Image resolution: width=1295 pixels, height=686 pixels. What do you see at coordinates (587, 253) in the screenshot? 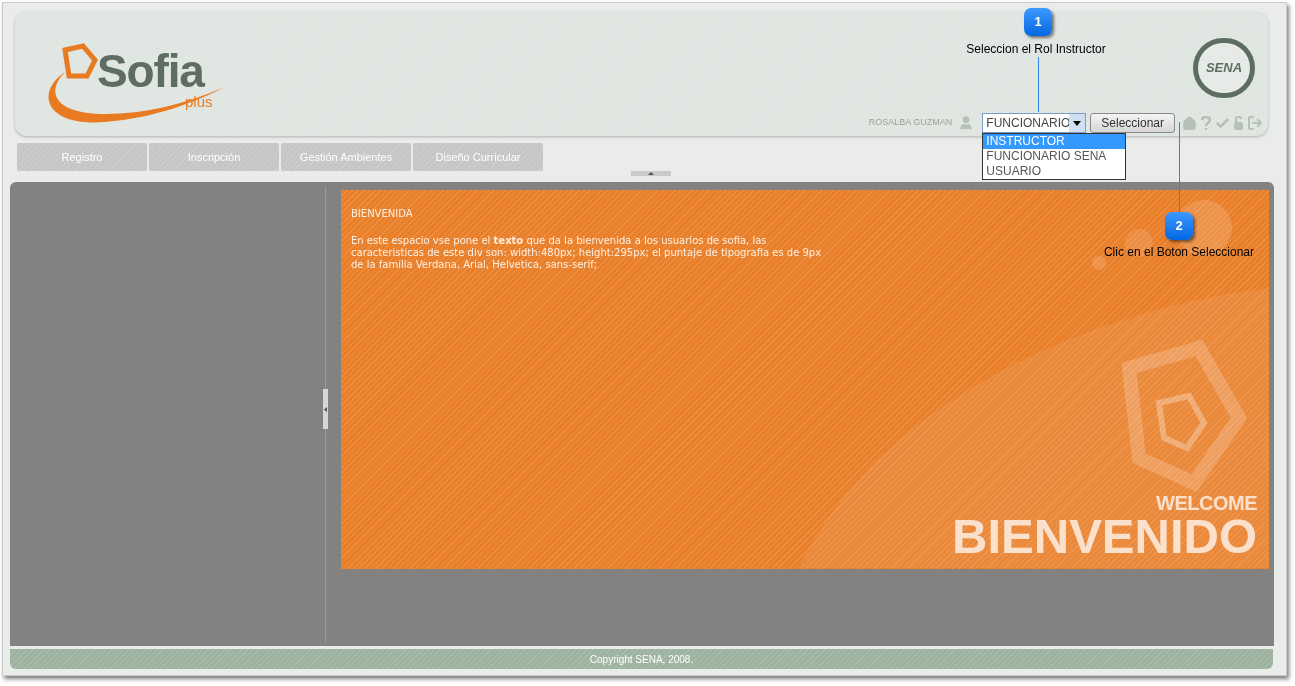
I see `welcome-paragraph: En este espacio vse pone el texto que da la bienvenida a los usuarios de sofia, las caracteristicas de este div son: width:480px; height:295px; el puntaje de tipografia es de 9px de la familia Verdana, Arial, Helvetica, sans-serif;` at bounding box center [587, 253].